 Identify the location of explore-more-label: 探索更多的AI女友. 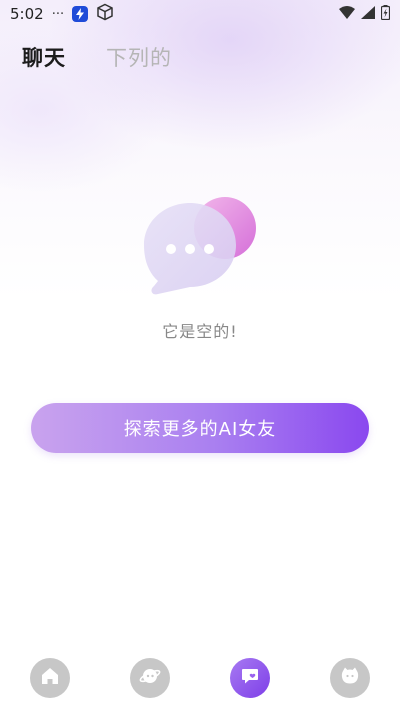
(200, 429).